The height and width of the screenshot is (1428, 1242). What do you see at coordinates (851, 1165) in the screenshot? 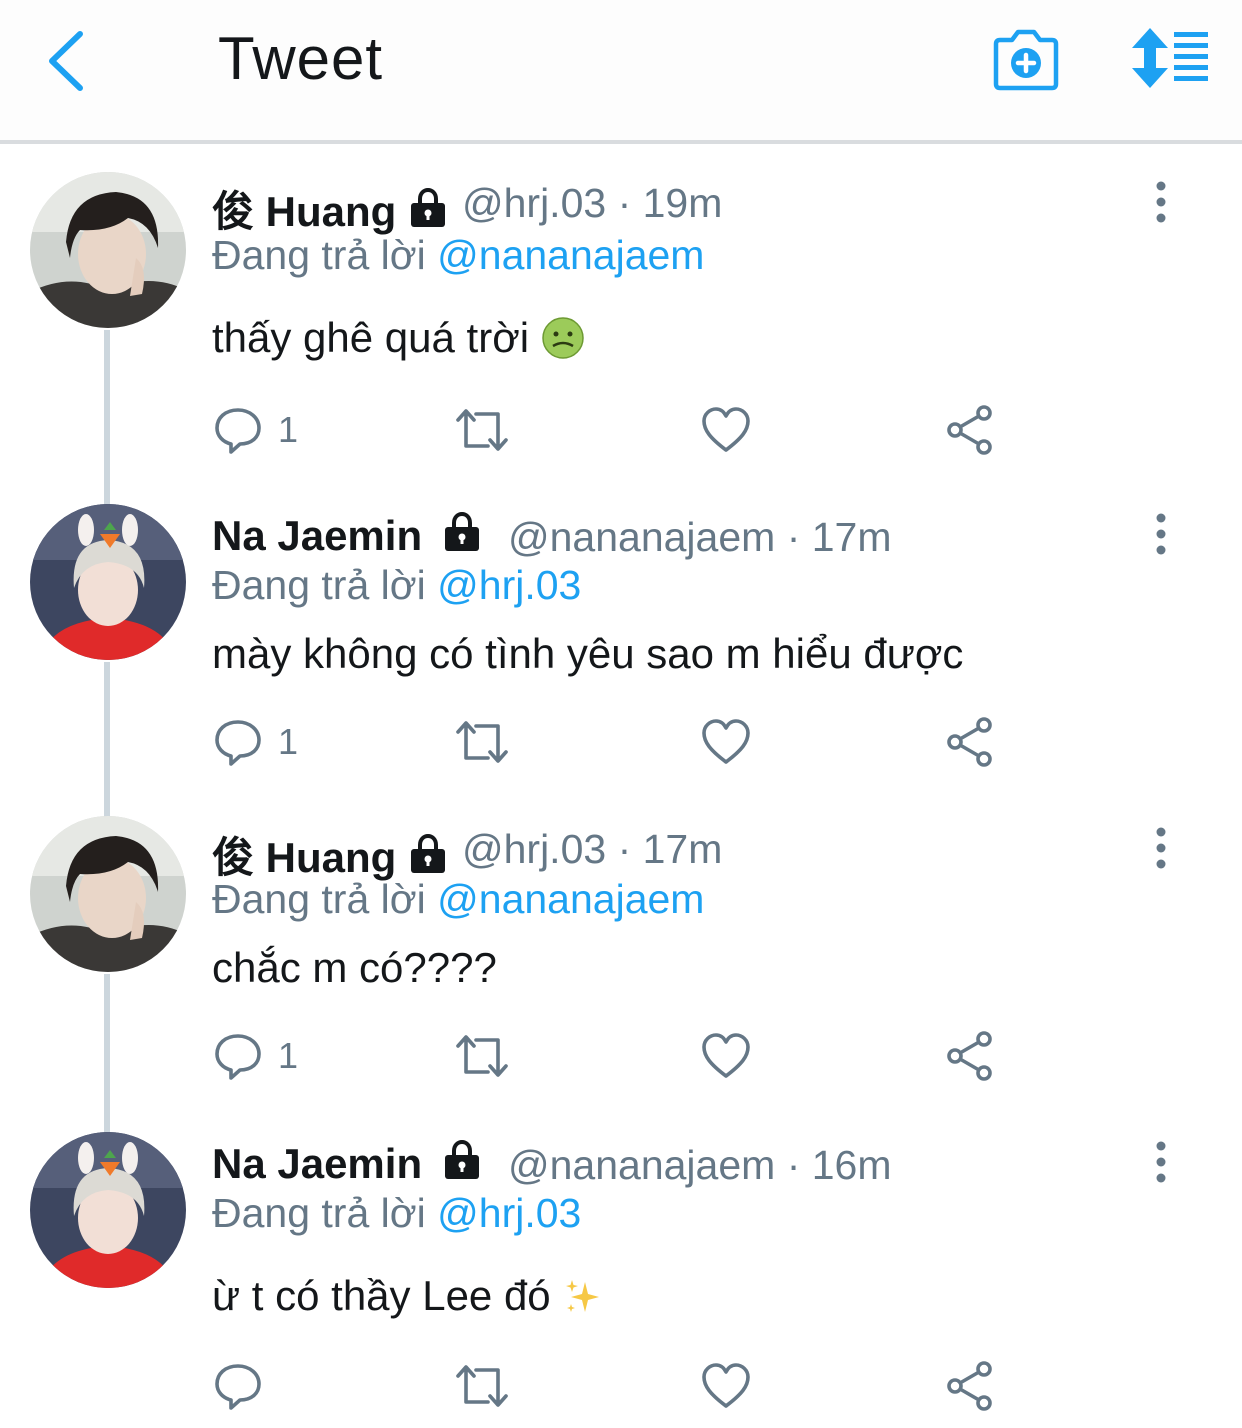
I see `timestamp: 16m` at bounding box center [851, 1165].